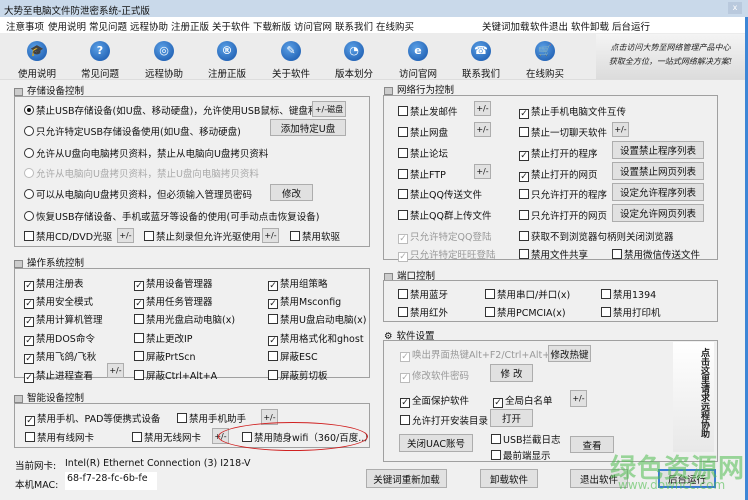 The image size is (748, 500). Describe the element at coordinates (558, 153) in the screenshot. I see `checkbox-net-right-2: ✓ 禁止打开的程序` at that location.